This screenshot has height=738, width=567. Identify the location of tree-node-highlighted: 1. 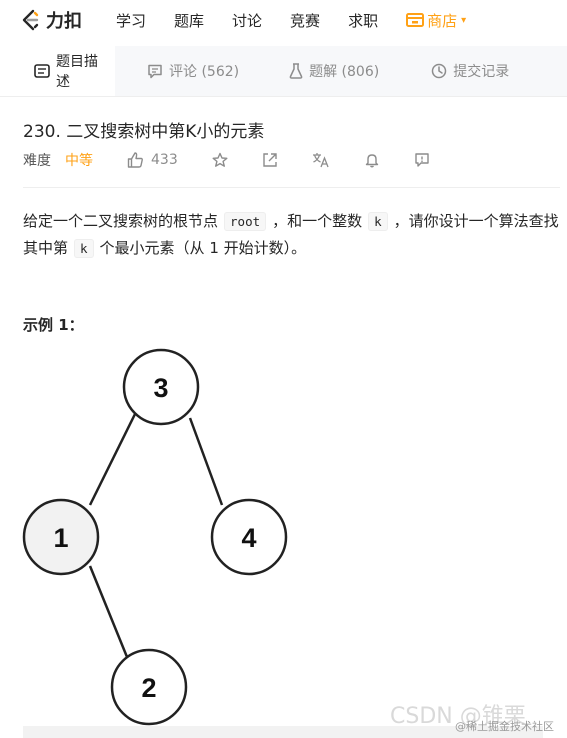
(61, 537).